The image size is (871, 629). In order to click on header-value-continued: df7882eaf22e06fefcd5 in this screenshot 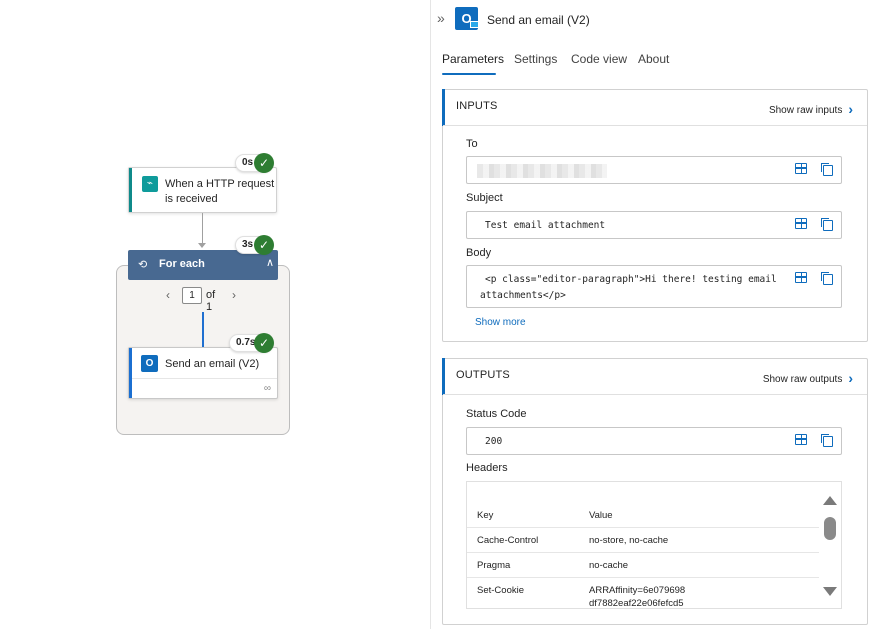, I will do `click(636, 603)`.